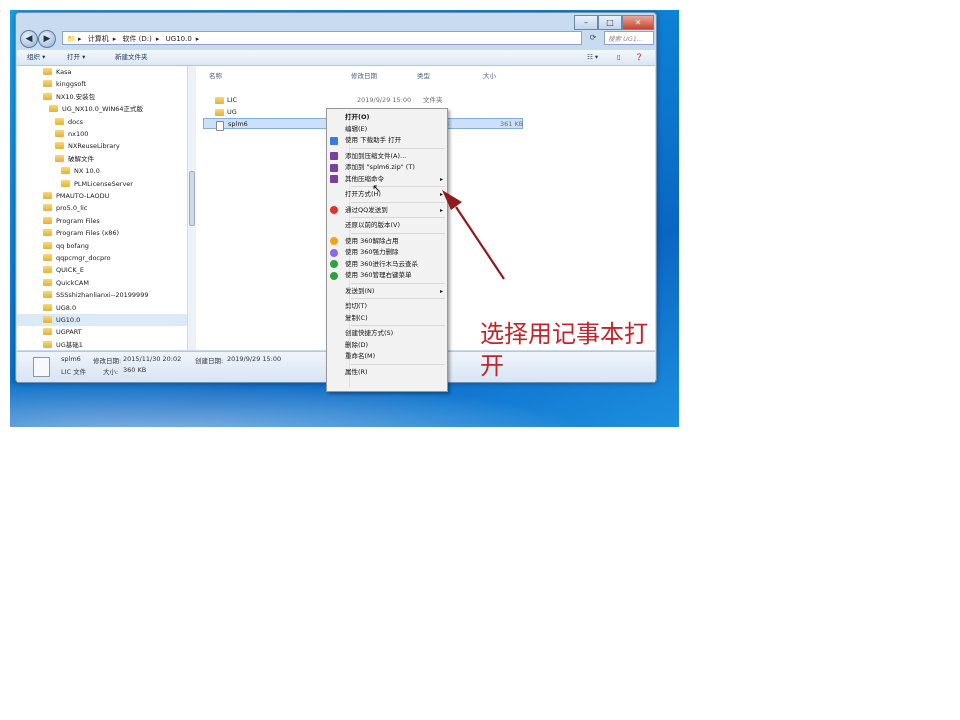 The image size is (960, 720). What do you see at coordinates (564, 350) in the screenshot?
I see `annotation-text: 选择用记事本打开` at bounding box center [564, 350].